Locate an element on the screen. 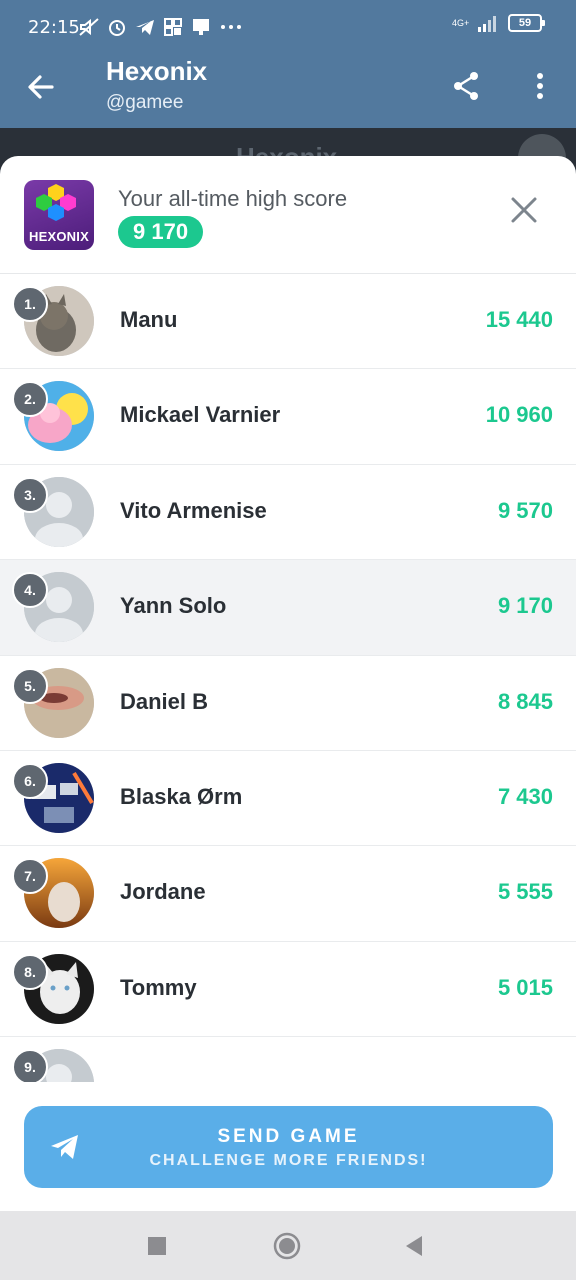 This screenshot has height=1280, width=576. leaderboard-row: 2. Mickael Varnier 10 960 is located at coordinates (288, 417).